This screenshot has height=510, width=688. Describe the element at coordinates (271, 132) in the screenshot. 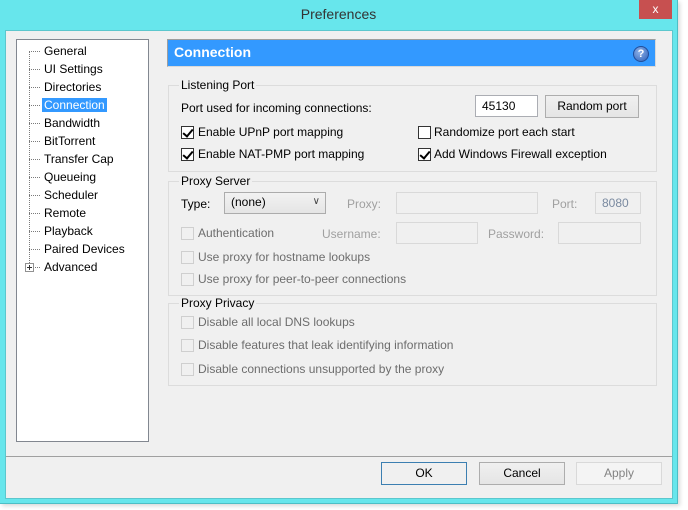

I see `upnp-label: Enable UPnP port mapping` at that location.